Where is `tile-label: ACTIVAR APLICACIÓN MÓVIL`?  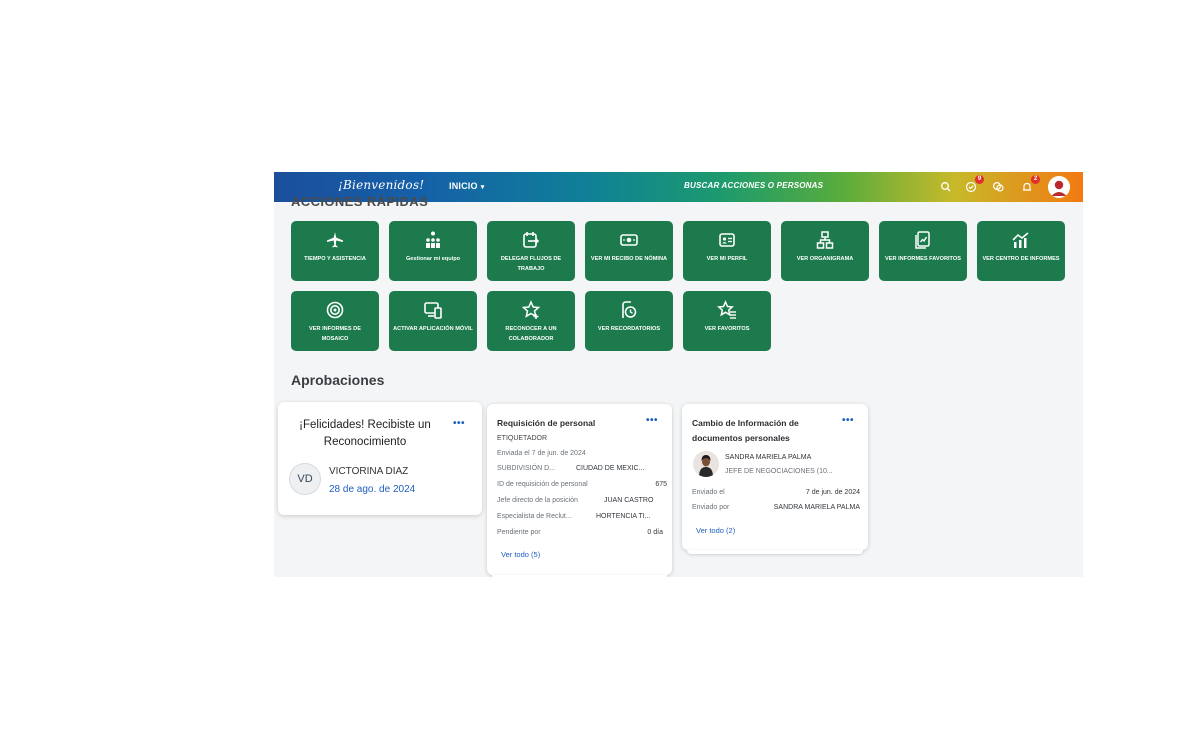 tile-label: ACTIVAR APLICACIÓN MÓVIL is located at coordinates (433, 329).